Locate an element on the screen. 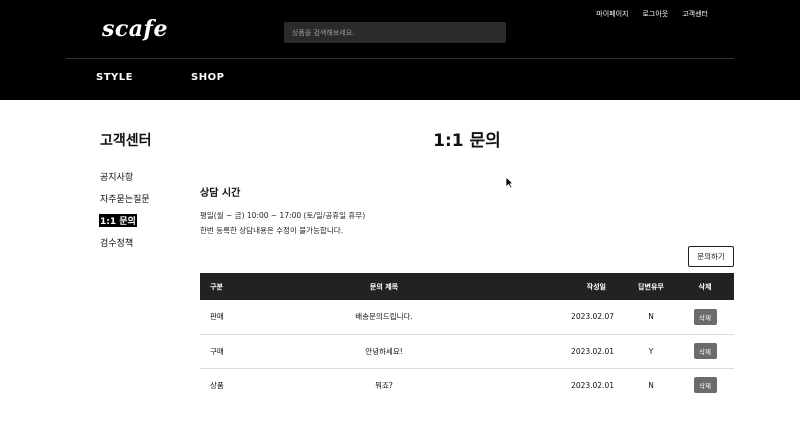 The image size is (800, 424). row-type: 상품 is located at coordinates (217, 385).